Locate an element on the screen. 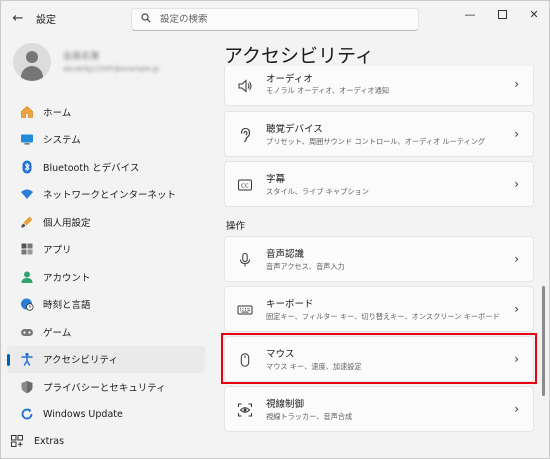 The height and width of the screenshot is (459, 550). card-subtitle: 固定キー、フィルター キー、切り替えキー、オンスクリーン キーボード is located at coordinates (383, 316).